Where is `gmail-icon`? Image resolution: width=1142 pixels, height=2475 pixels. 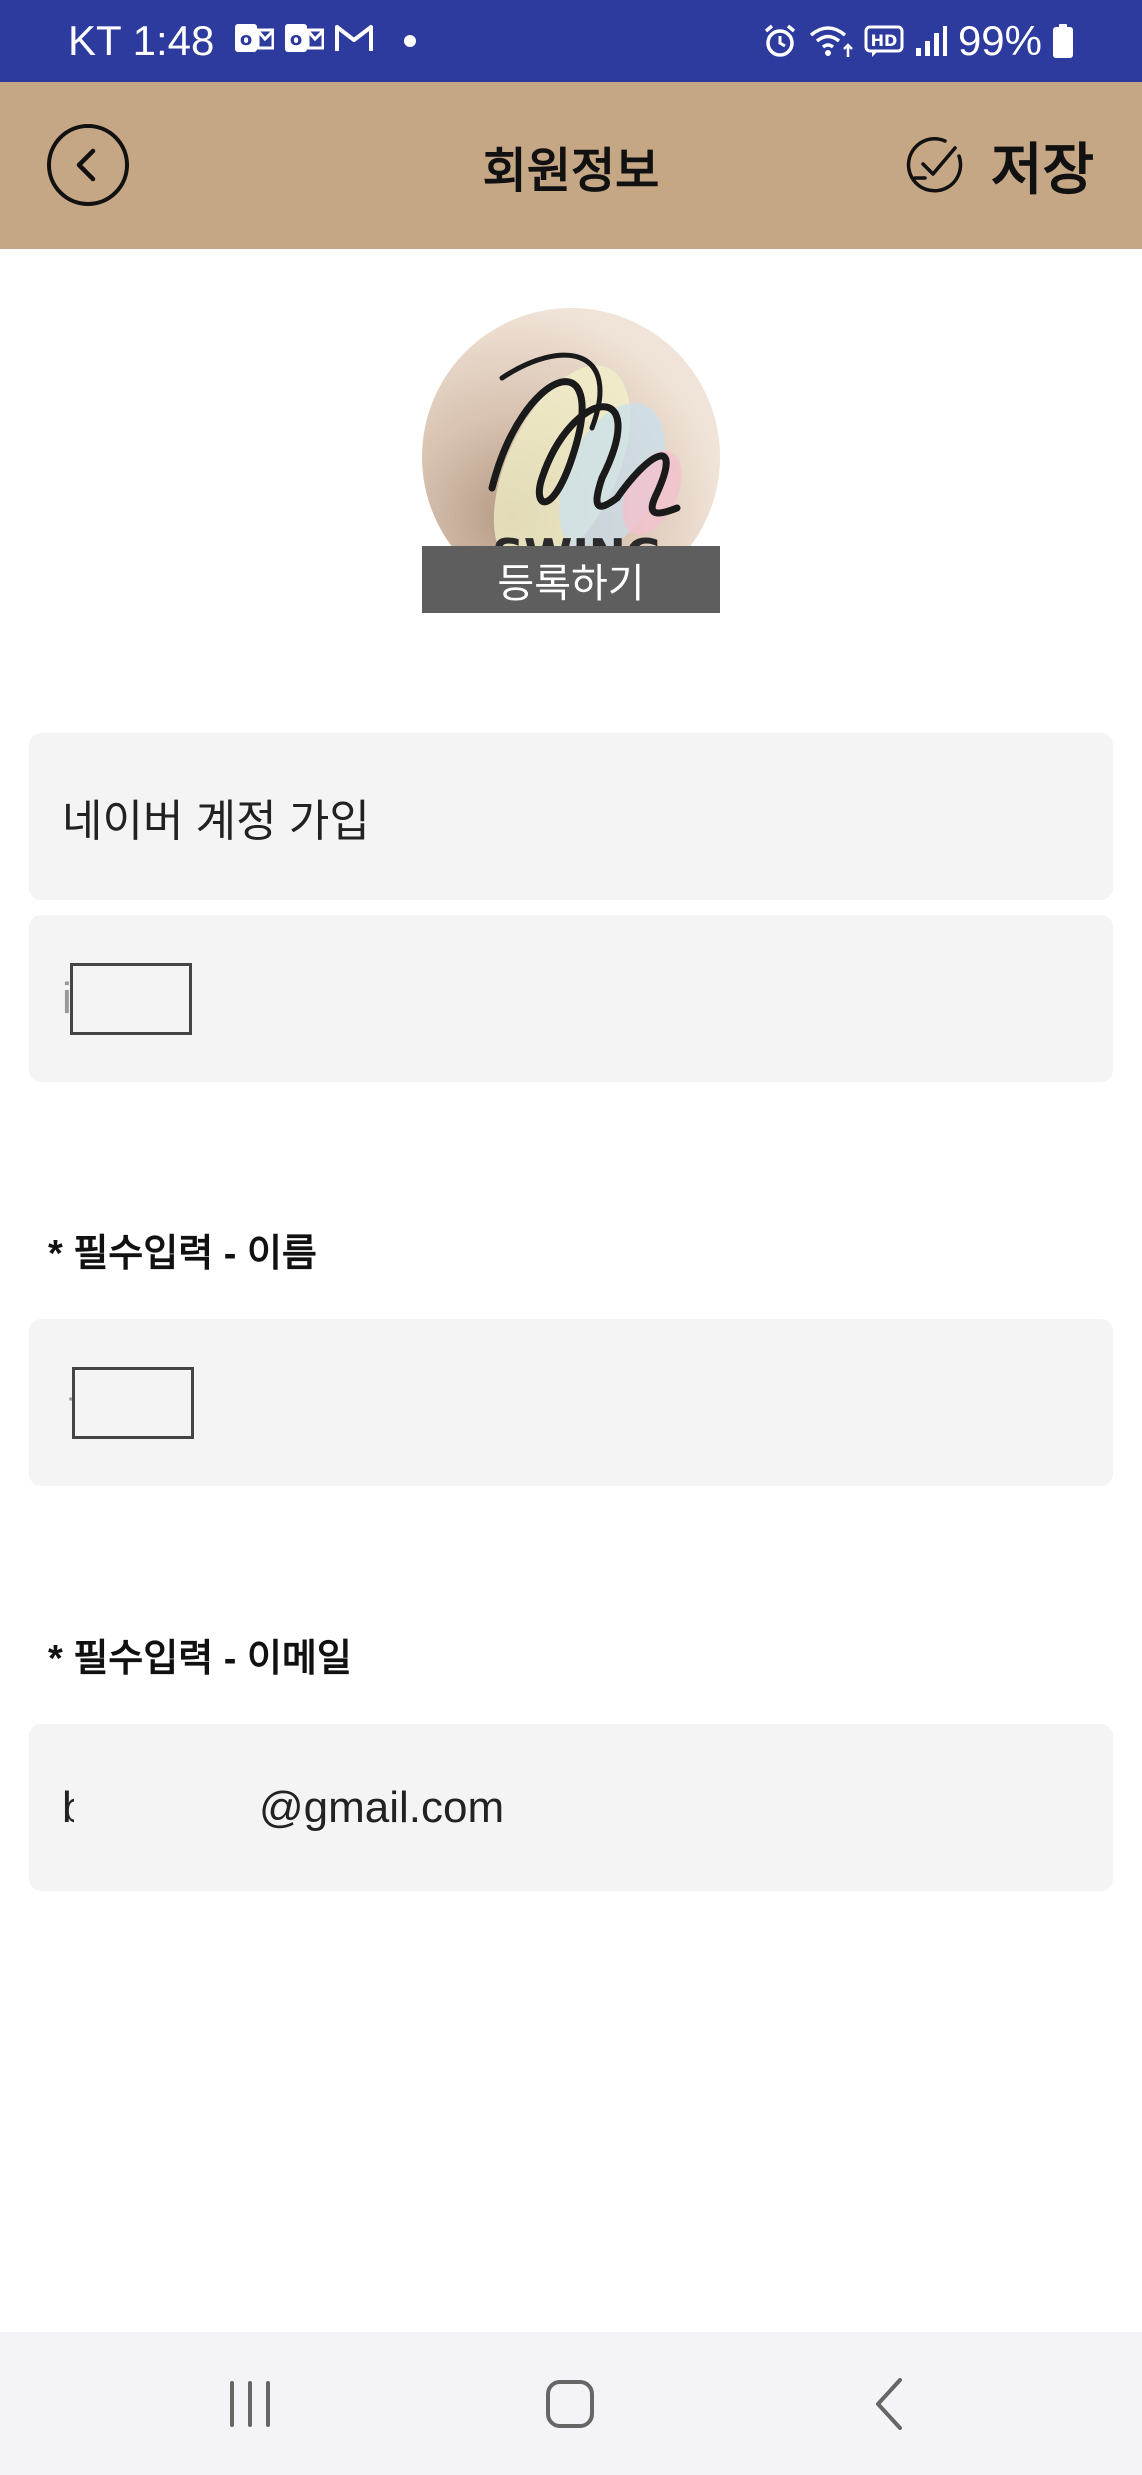
gmail-icon is located at coordinates (354, 41).